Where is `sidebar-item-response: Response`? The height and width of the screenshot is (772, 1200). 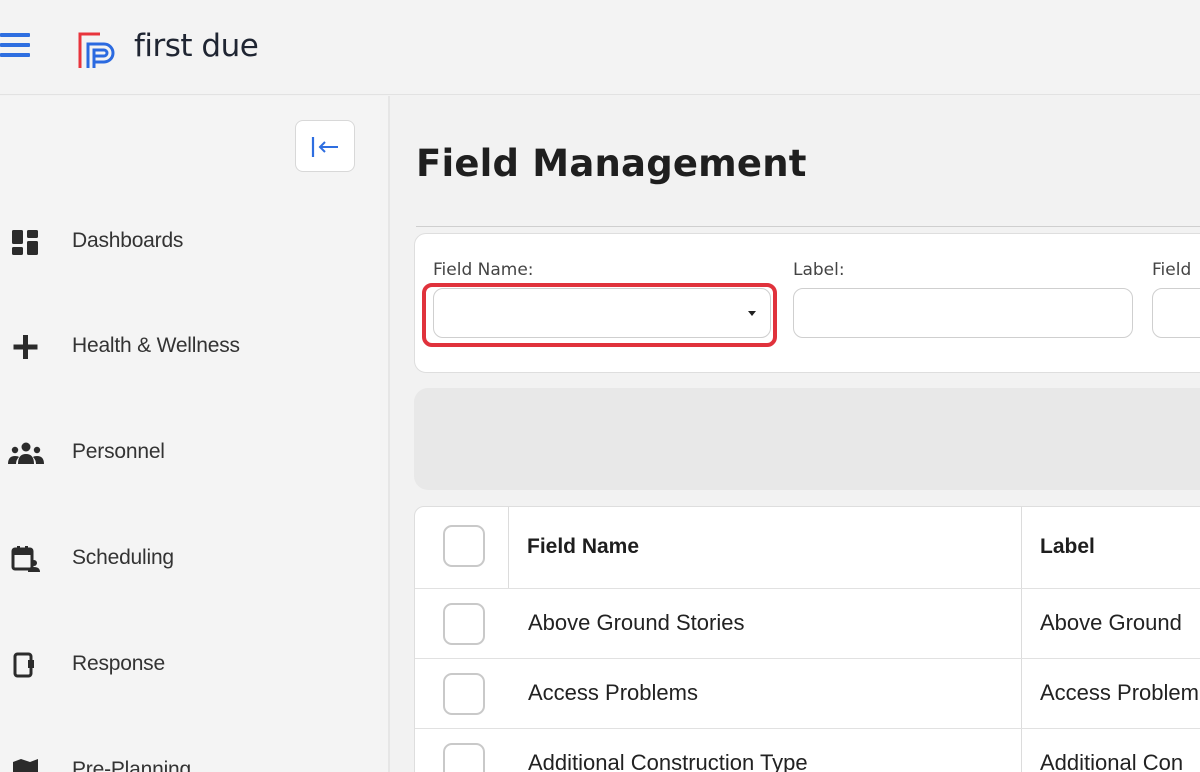
sidebar-item-response: Response is located at coordinates (194, 665).